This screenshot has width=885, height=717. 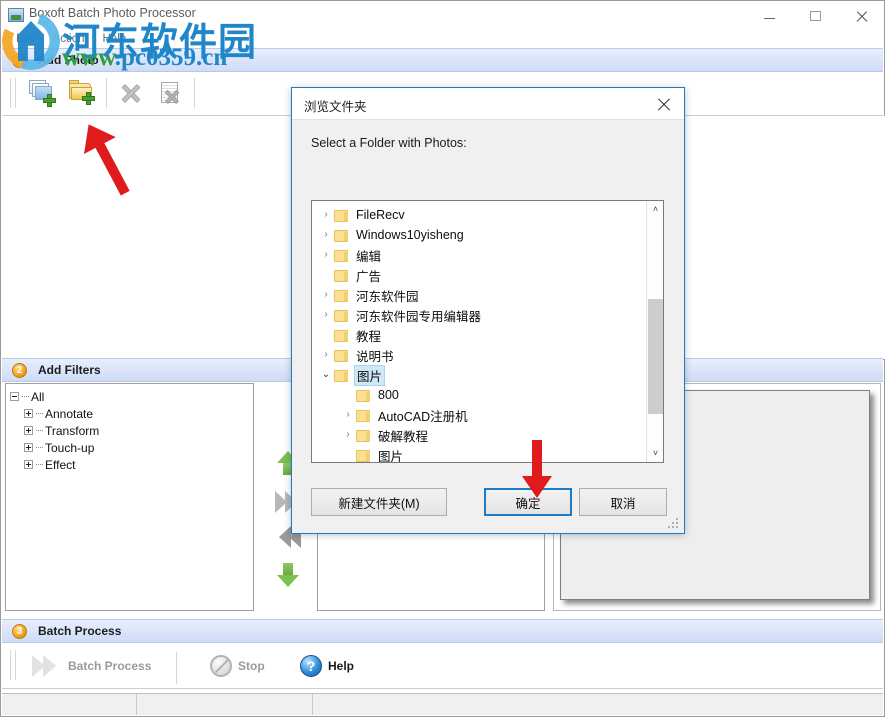 I want to click on maximize-button, so click(x=815, y=16).